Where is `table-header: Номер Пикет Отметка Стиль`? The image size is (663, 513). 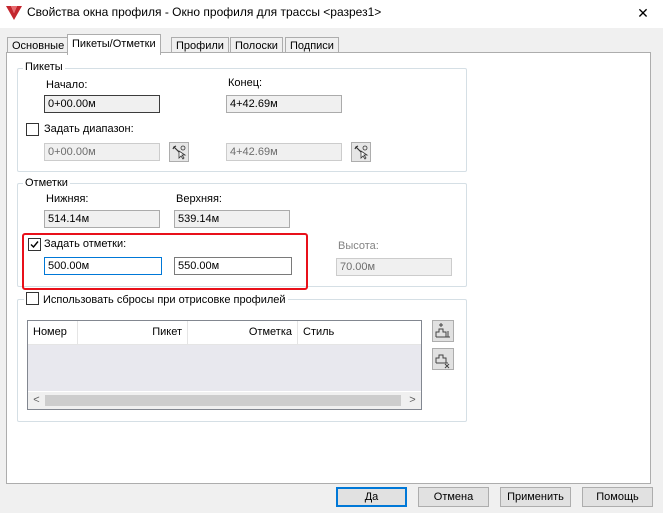 table-header: Номер Пикет Отметка Стиль is located at coordinates (224, 333).